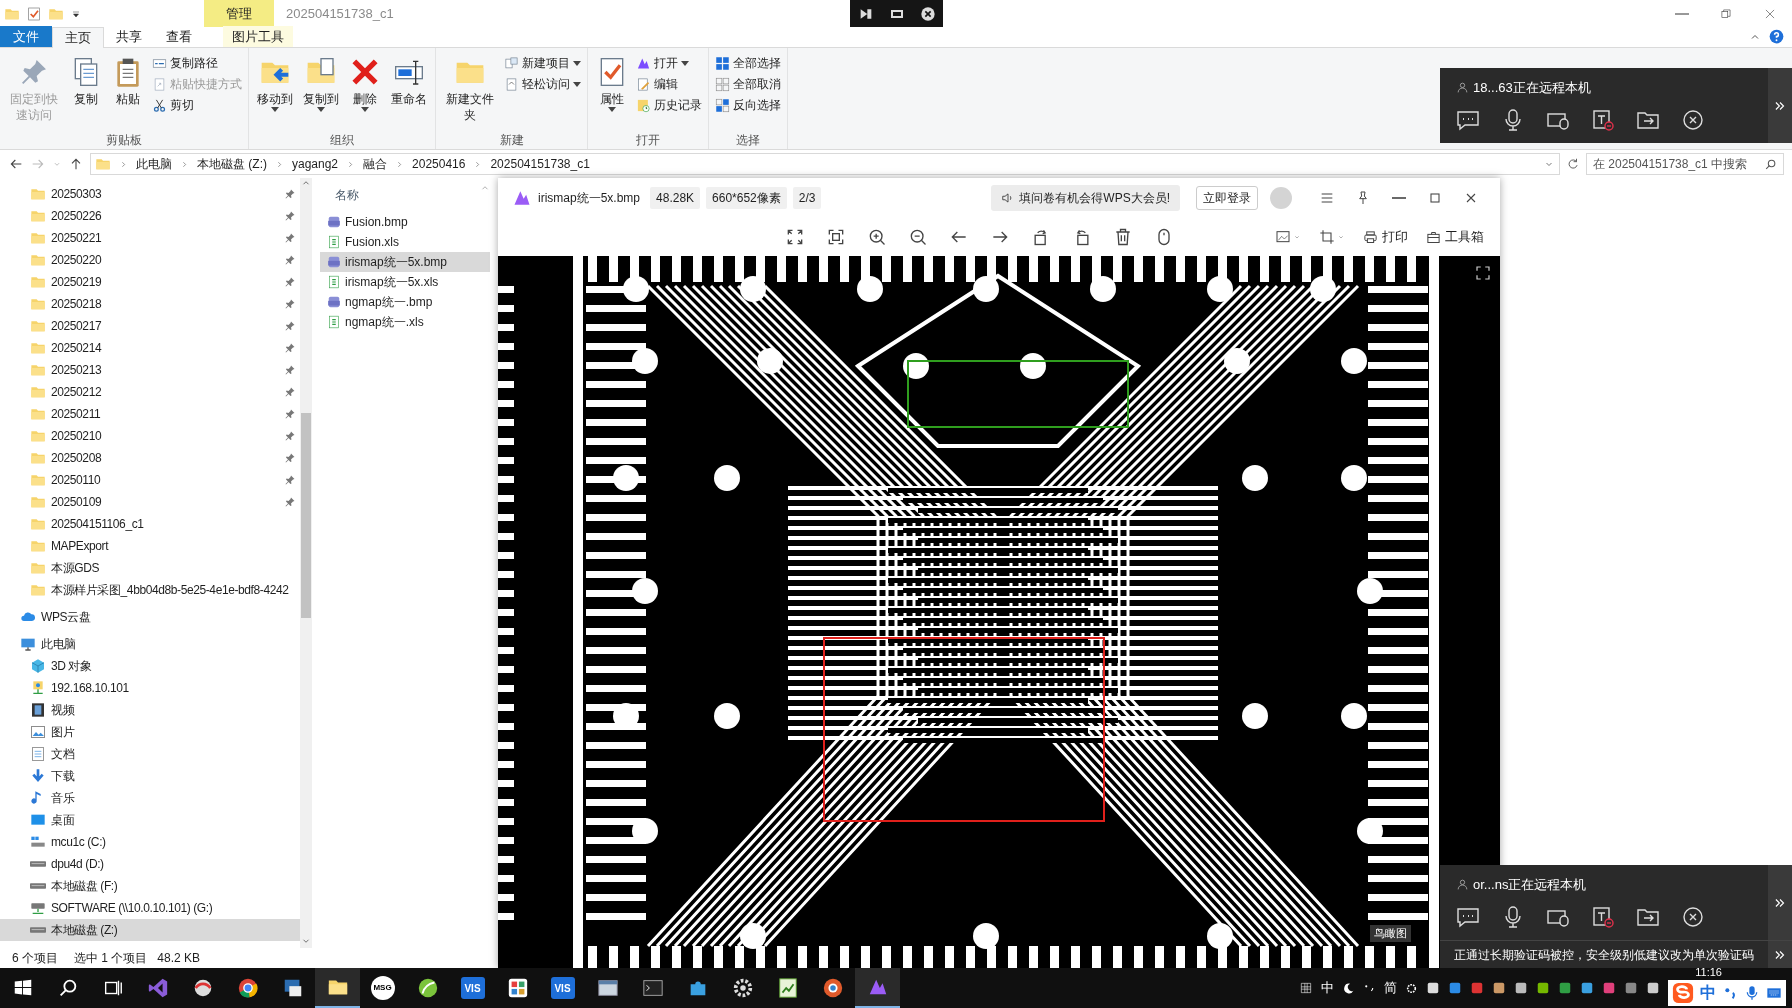 This screenshot has width=1792, height=1008. What do you see at coordinates (150, 414) in the screenshot?
I see `navigation-item: 20250211` at bounding box center [150, 414].